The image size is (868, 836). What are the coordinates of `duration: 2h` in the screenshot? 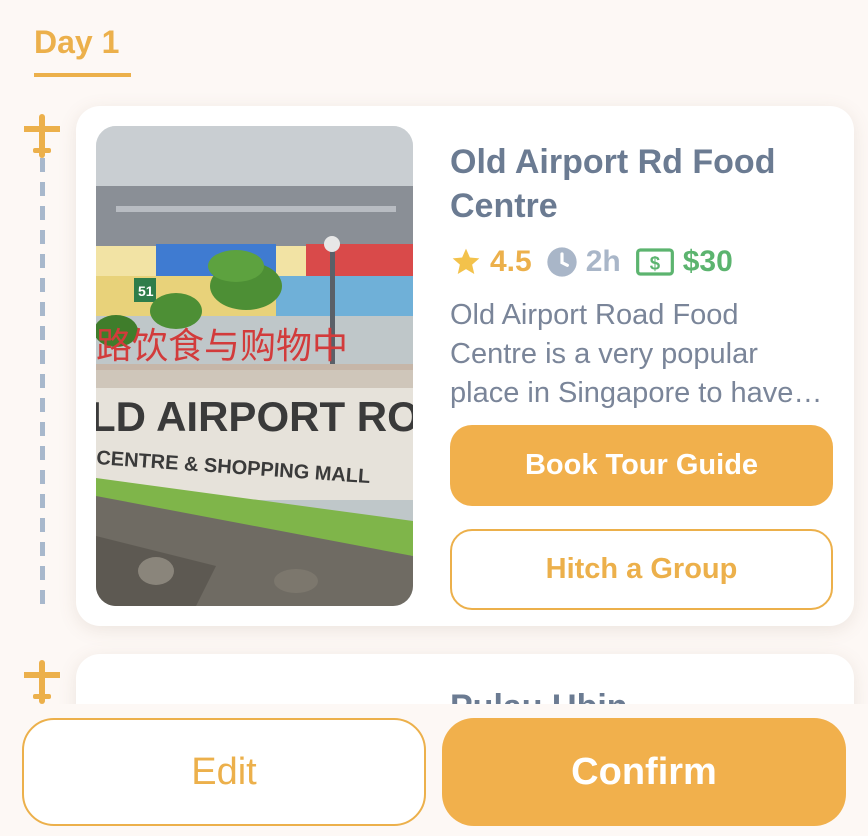 It's located at (583, 262).